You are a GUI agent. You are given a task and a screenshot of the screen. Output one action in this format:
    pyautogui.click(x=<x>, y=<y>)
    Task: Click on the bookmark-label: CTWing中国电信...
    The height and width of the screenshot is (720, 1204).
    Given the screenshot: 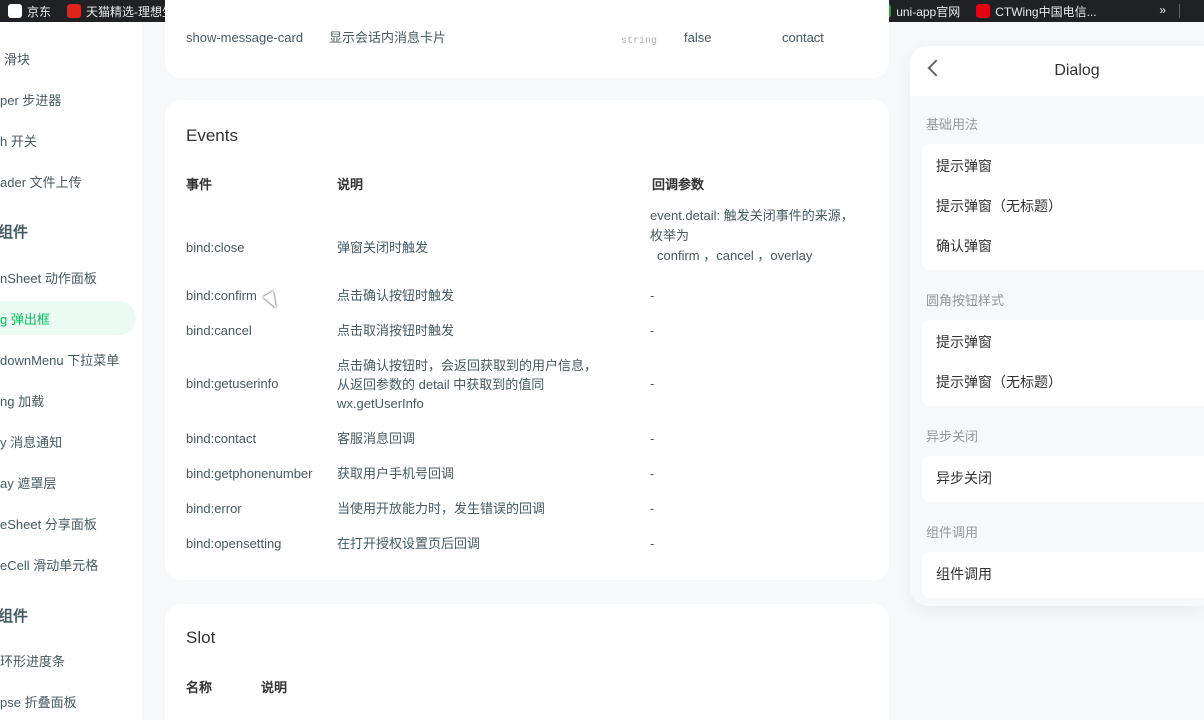 What is the action you would take?
    pyautogui.click(x=1046, y=11)
    